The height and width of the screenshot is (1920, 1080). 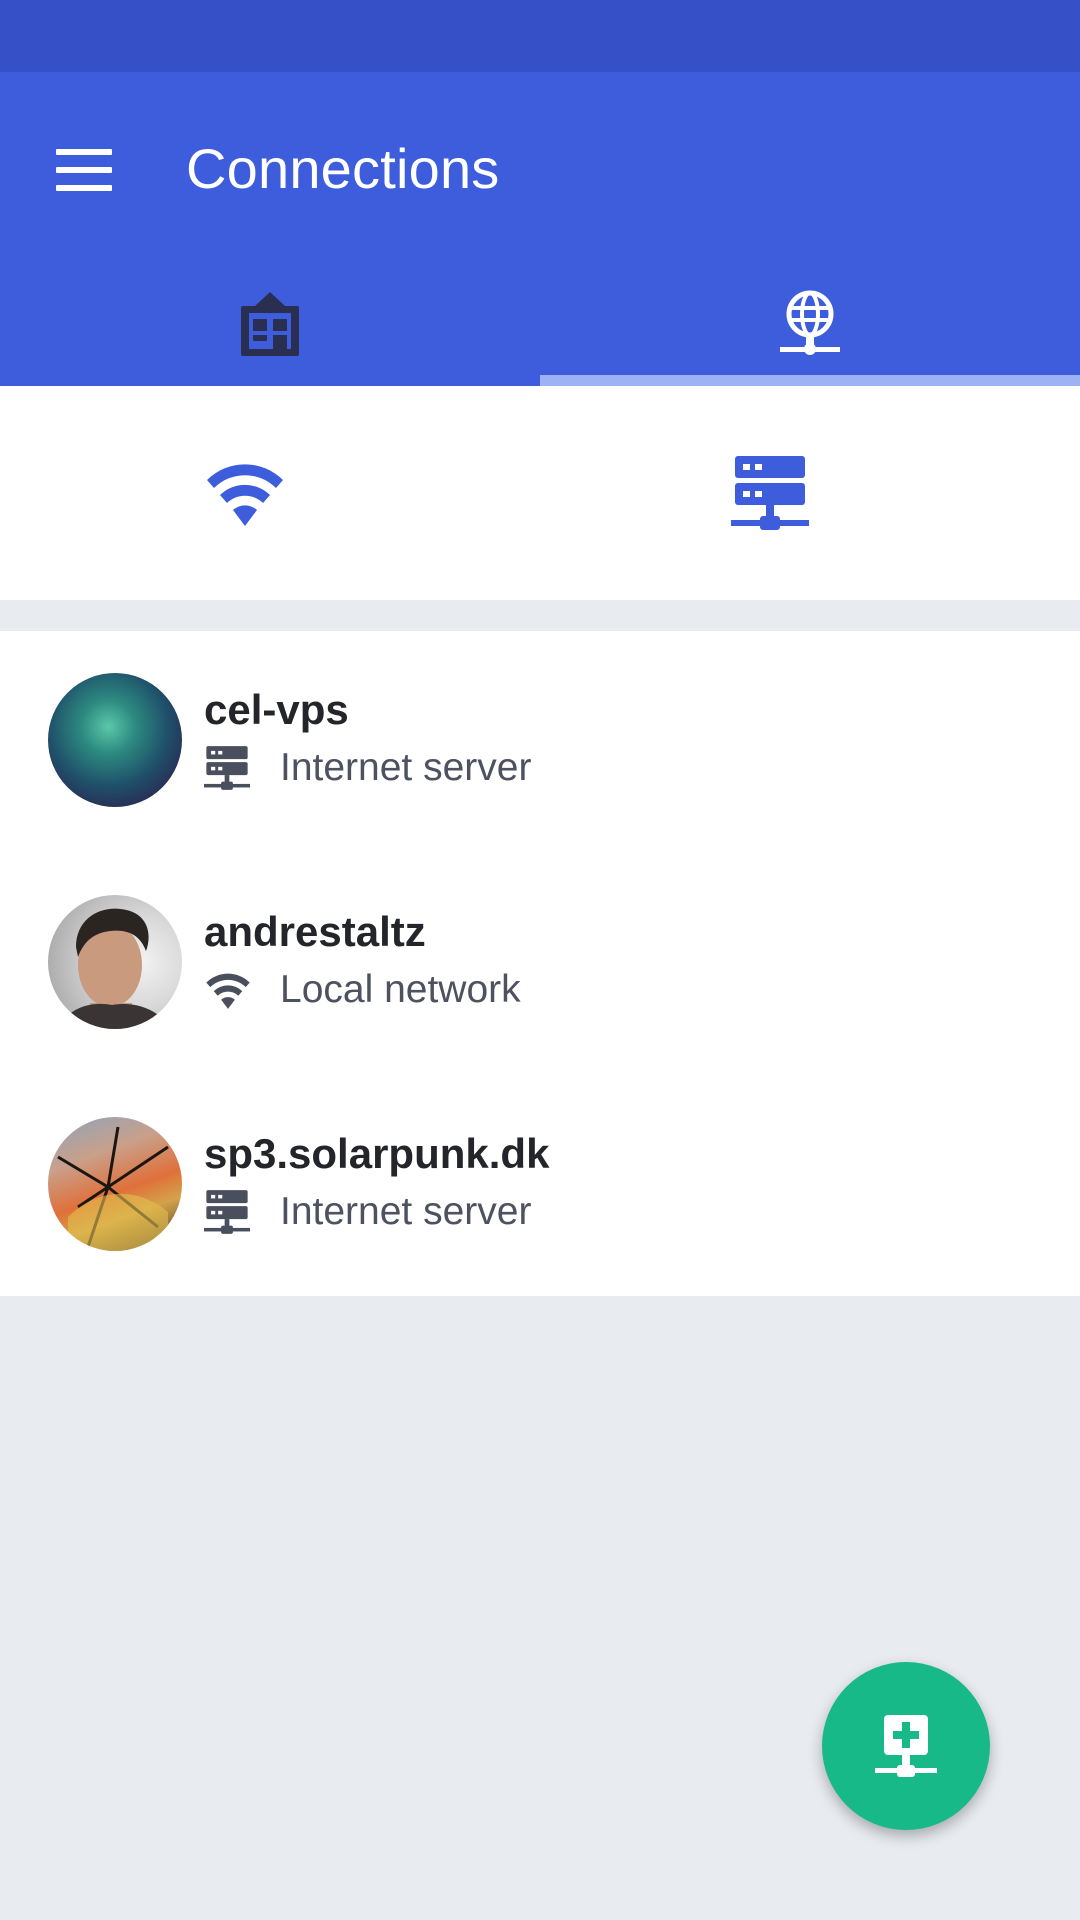 I want to click on tab-building, so click(x=270, y=324).